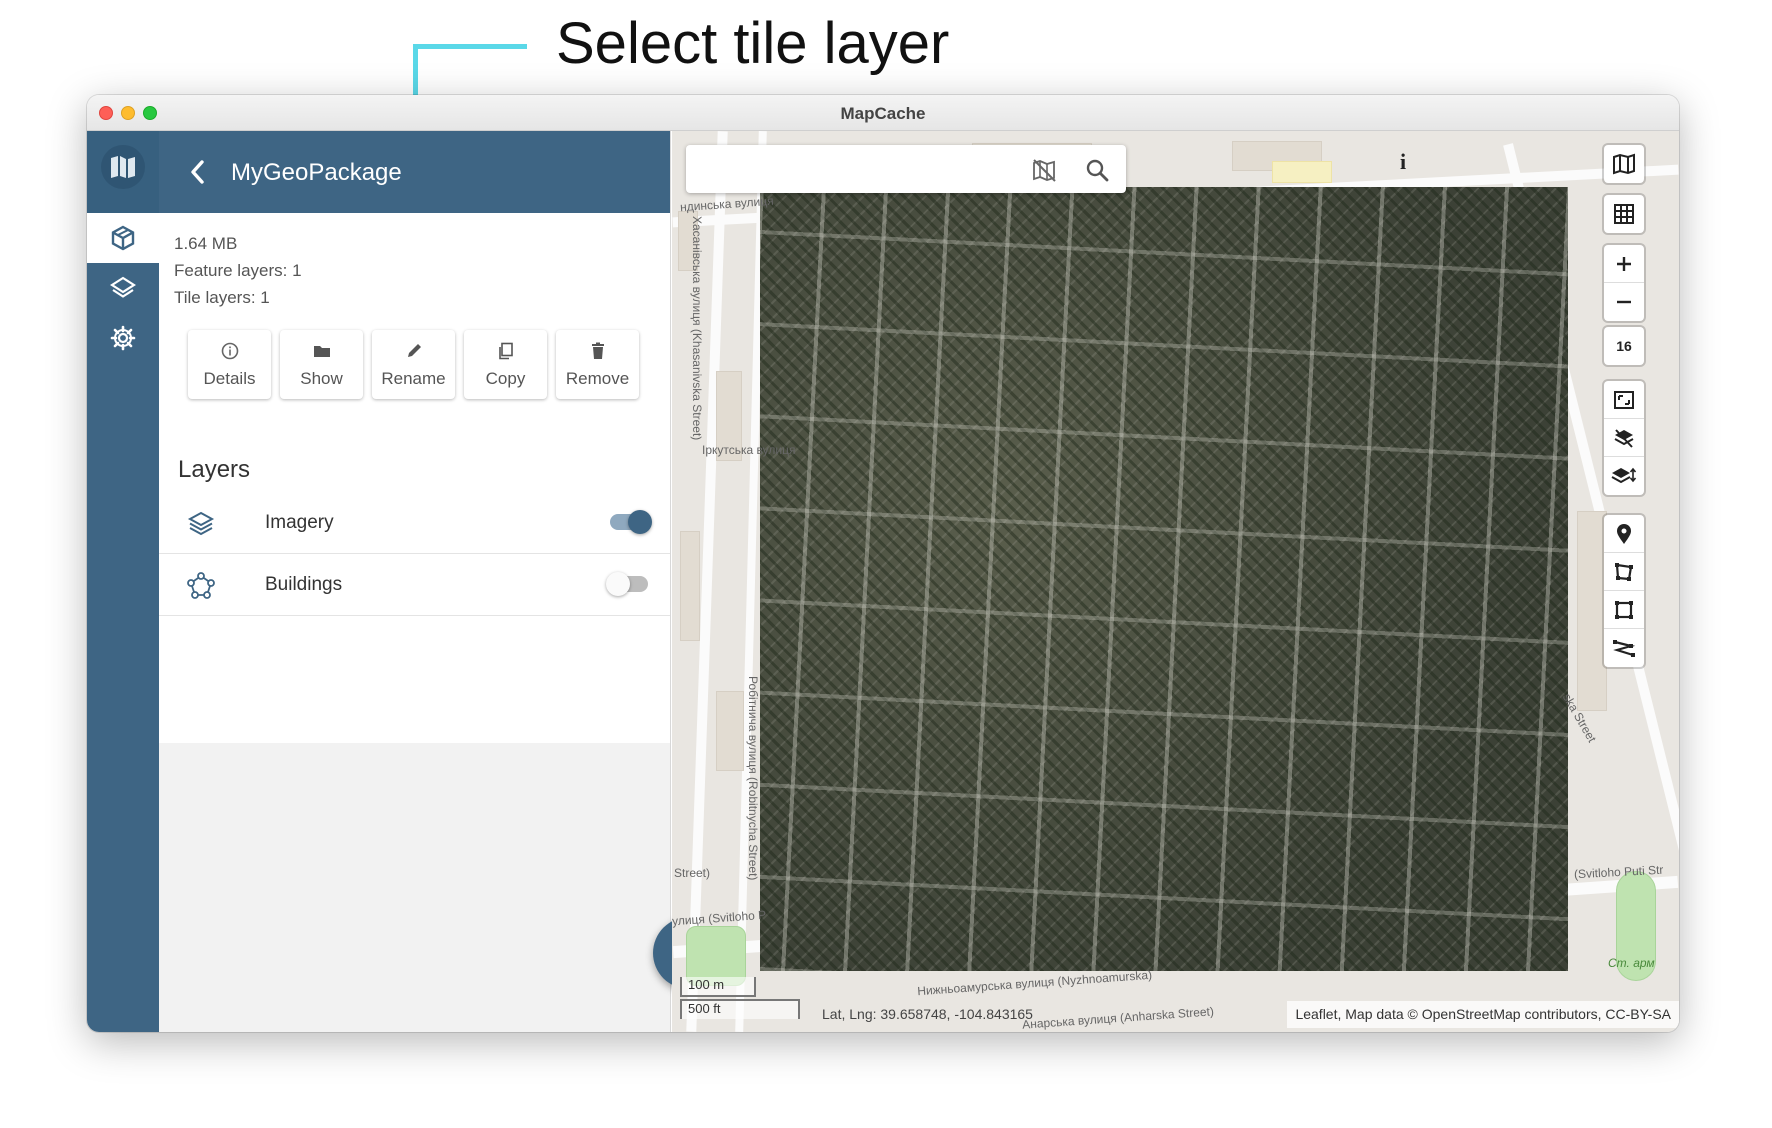  What do you see at coordinates (1302, 172) in the screenshot?
I see `highlight-road` at bounding box center [1302, 172].